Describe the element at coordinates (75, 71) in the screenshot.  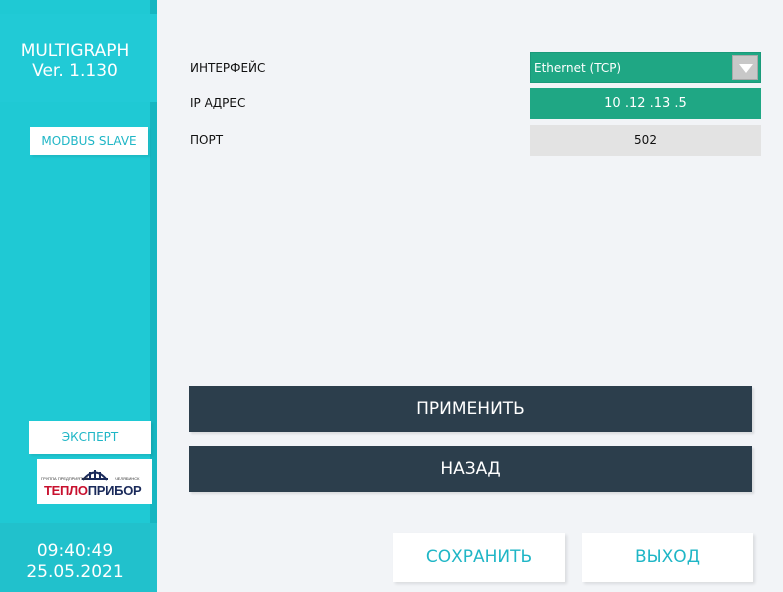
I see `app-version: Ver. 1.130` at that location.